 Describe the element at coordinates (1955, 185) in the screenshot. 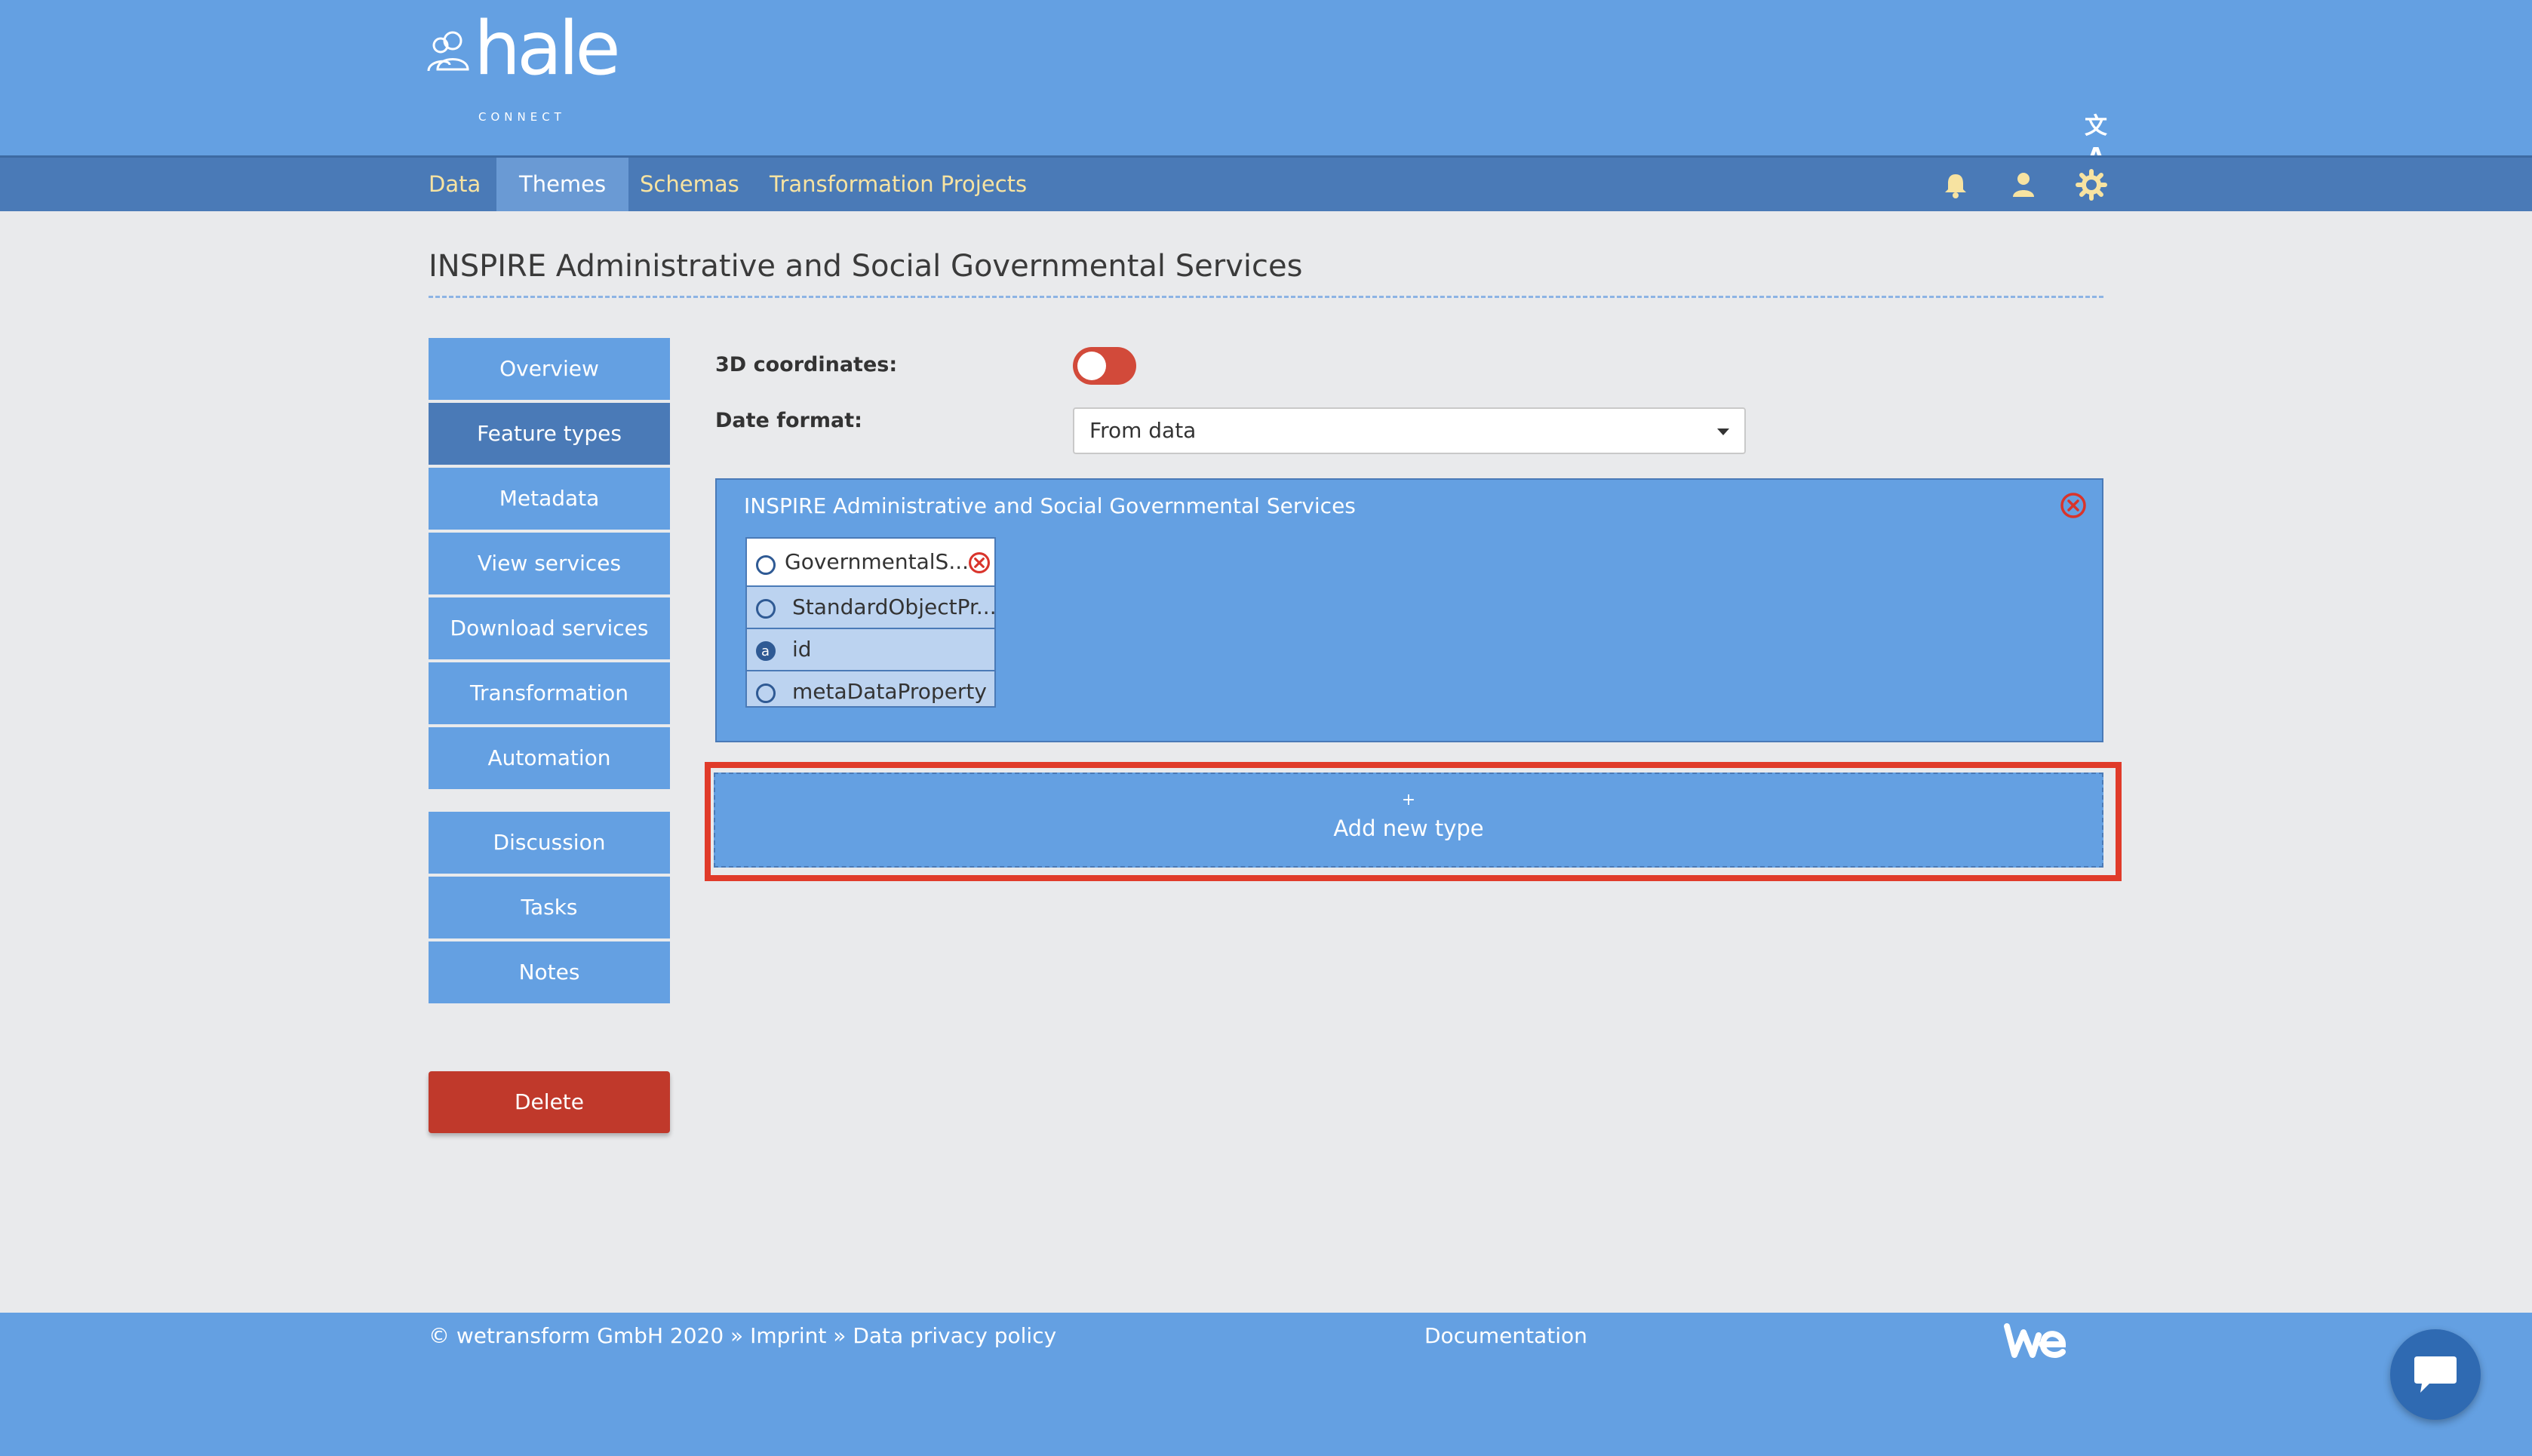

I see `bell-icon` at that location.